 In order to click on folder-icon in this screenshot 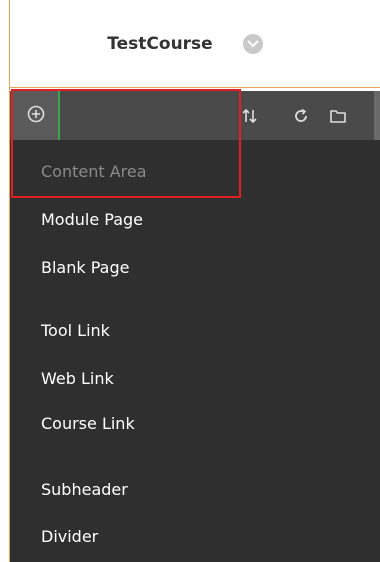, I will do `click(338, 116)`.